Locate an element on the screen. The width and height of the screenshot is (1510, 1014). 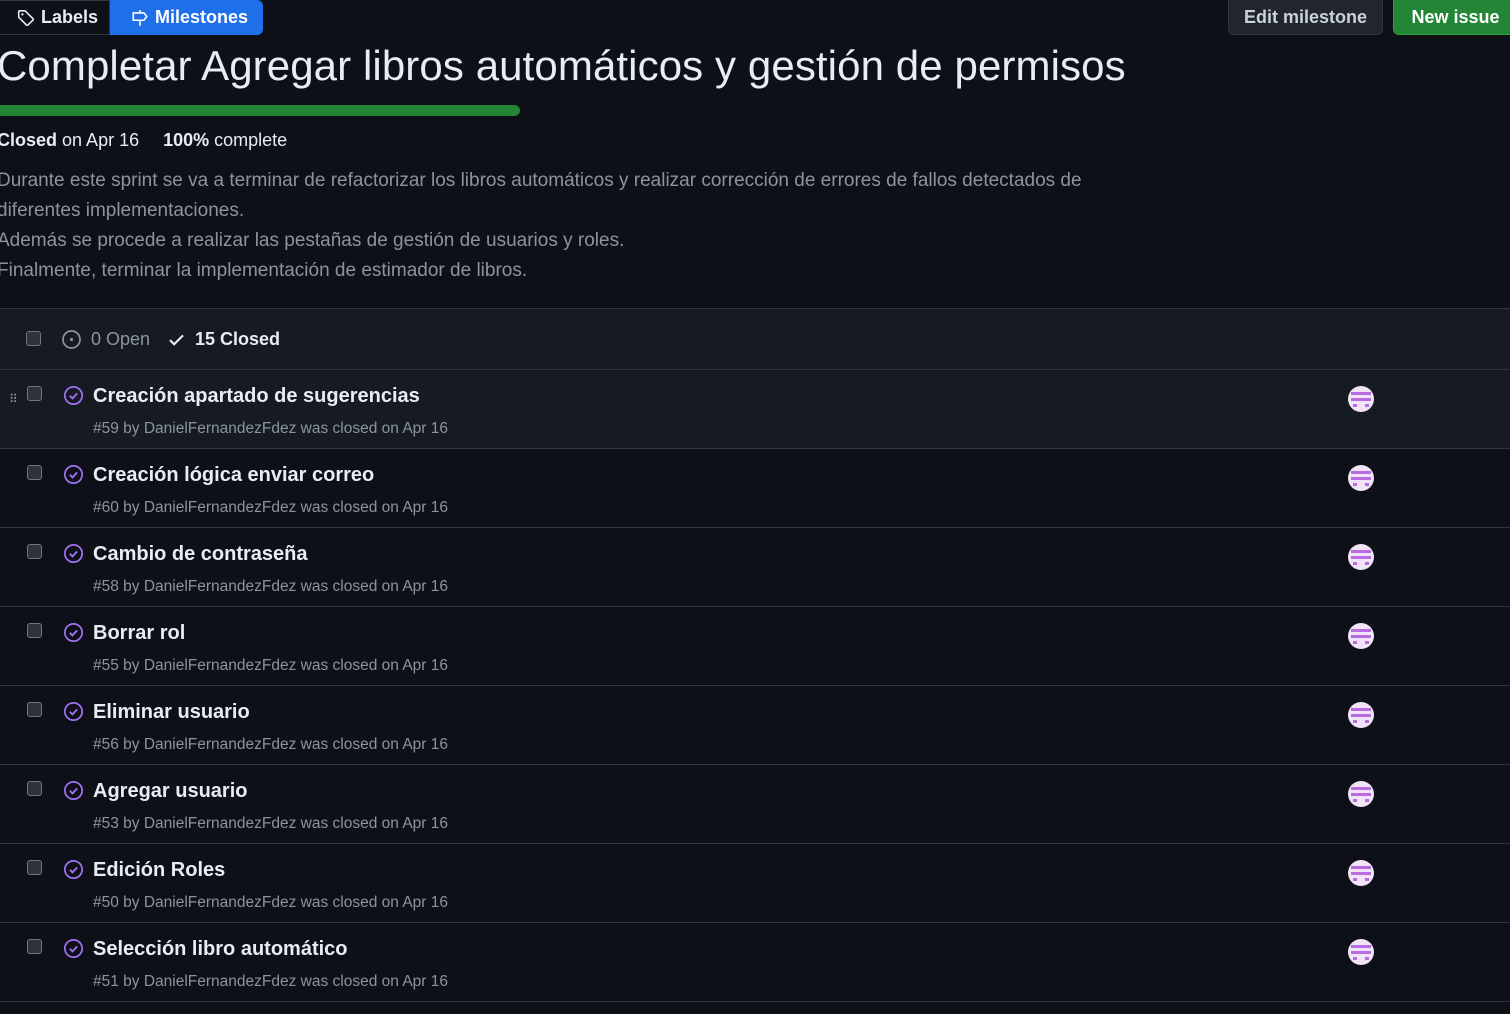
issue-opened-icon is located at coordinates (71, 339).